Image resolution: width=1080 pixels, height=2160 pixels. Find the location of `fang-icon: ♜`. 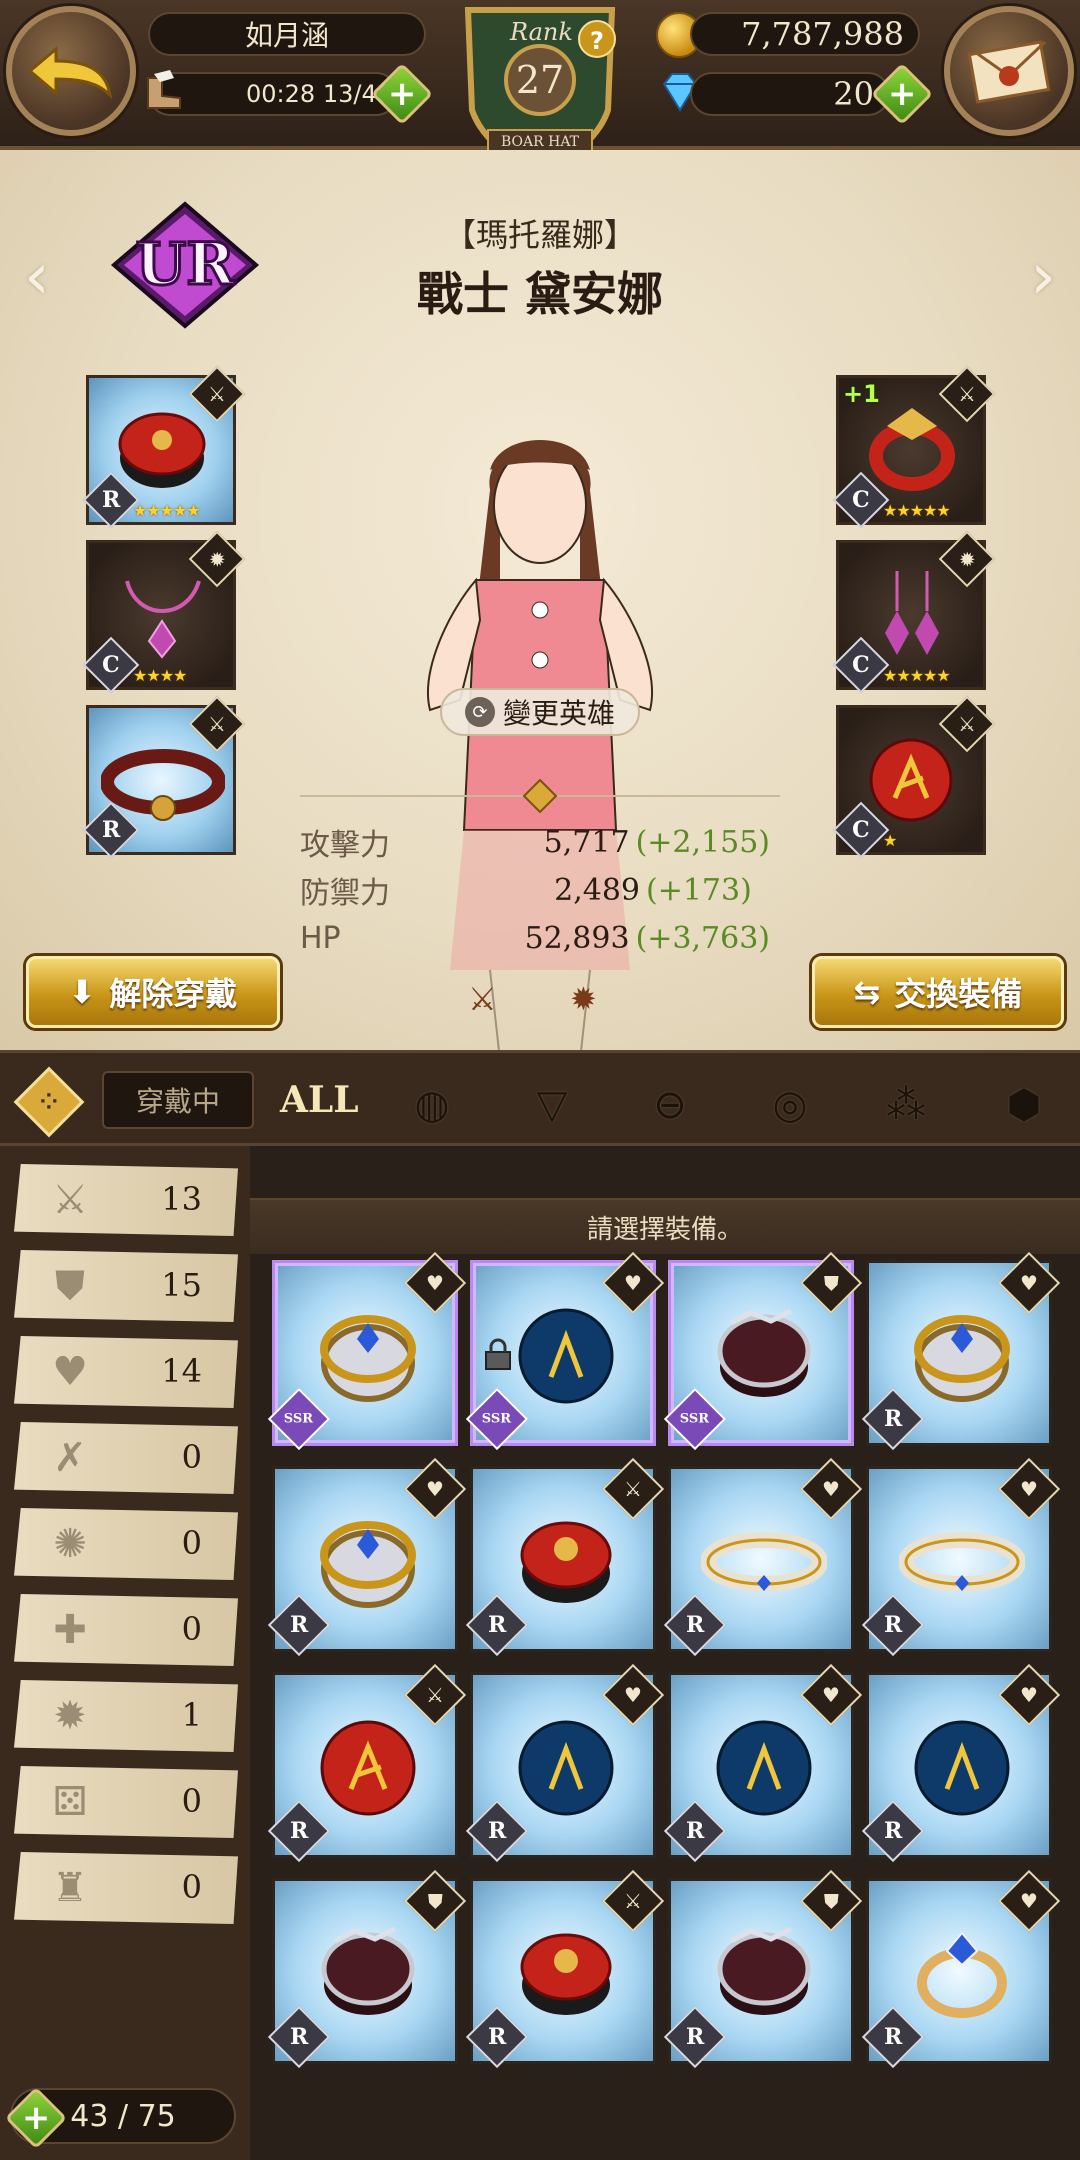

fang-icon: ♜ is located at coordinates (70, 1888).